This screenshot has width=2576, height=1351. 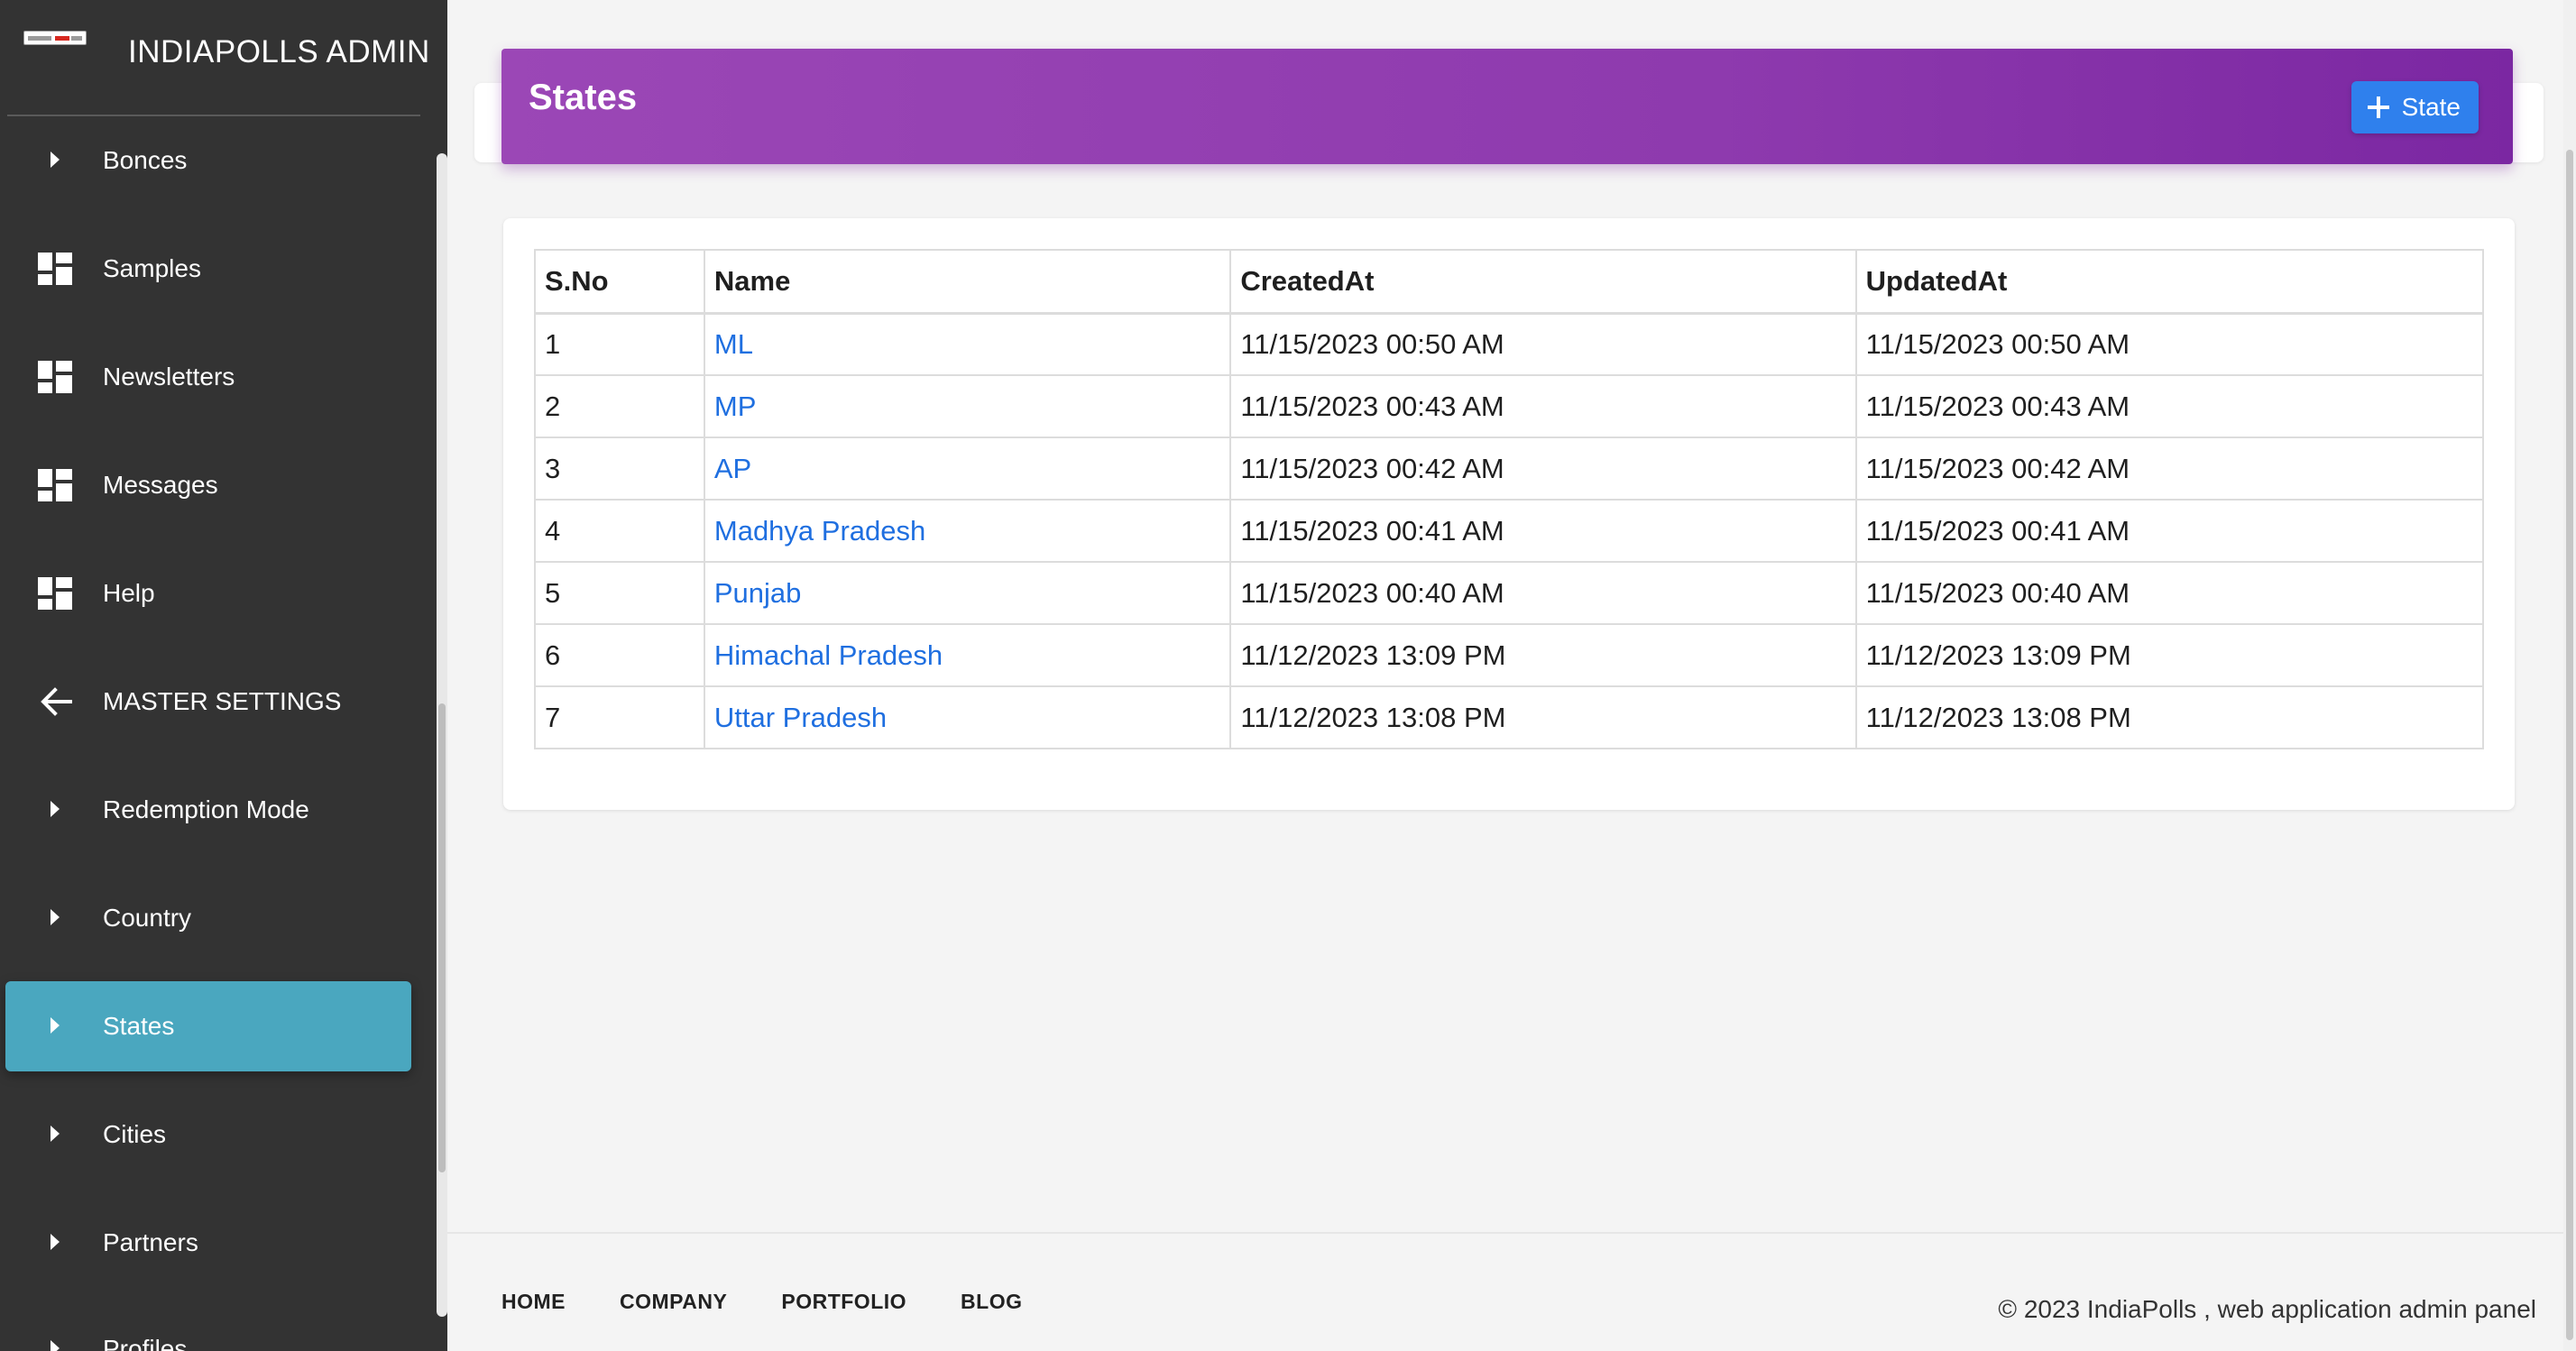 I want to click on cell-sno: 2, so click(x=619, y=406).